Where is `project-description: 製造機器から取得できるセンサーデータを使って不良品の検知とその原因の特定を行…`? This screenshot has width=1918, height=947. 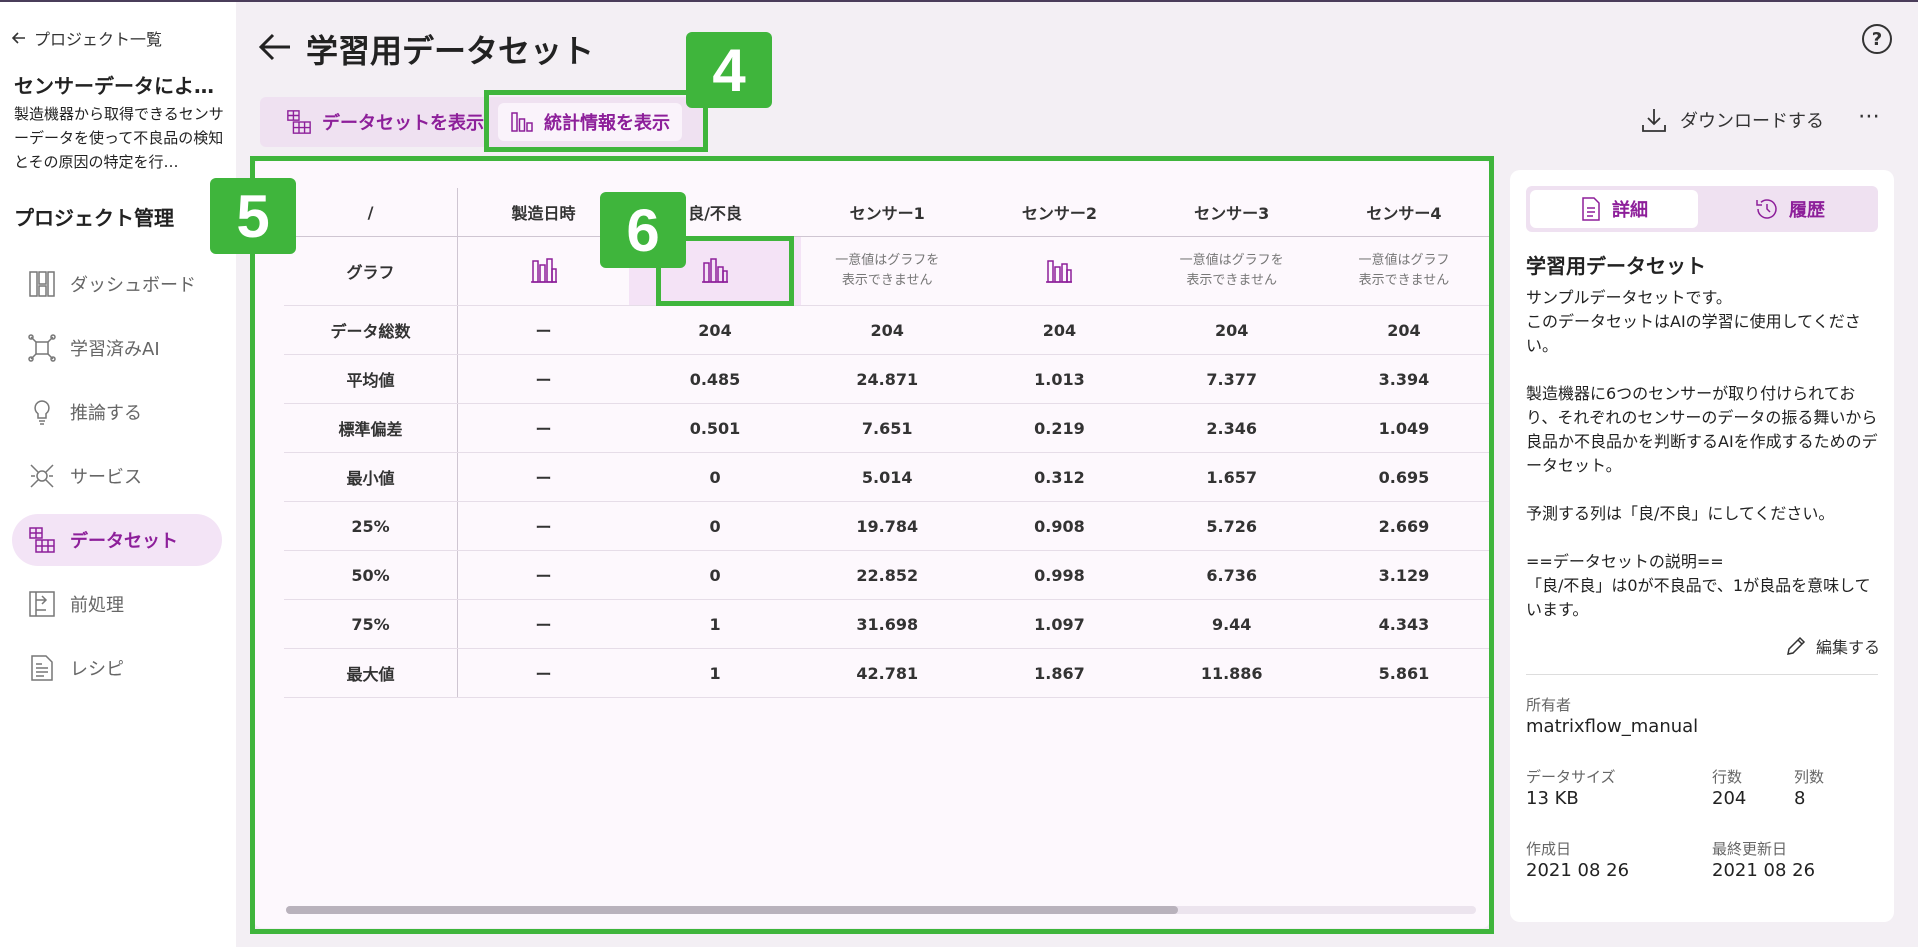
project-description: 製造機器から取得できるセンサーデータを使って不良品の検知とその原因の特定を行… is located at coordinates (119, 138).